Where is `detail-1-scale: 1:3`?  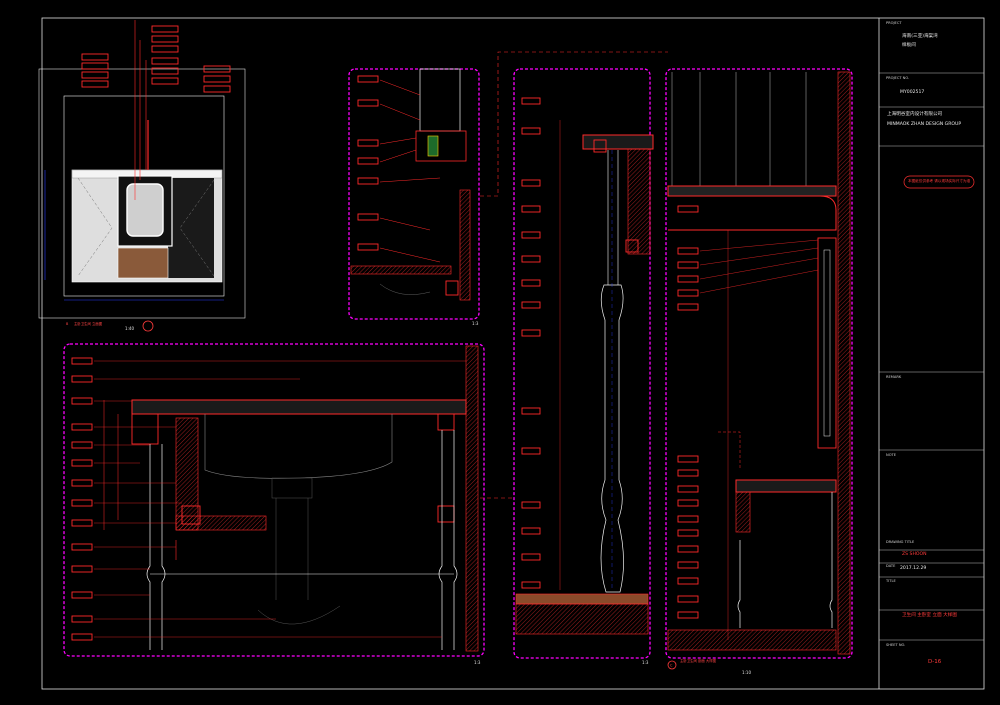
detail-1-scale: 1:3 is located at coordinates (475, 323).